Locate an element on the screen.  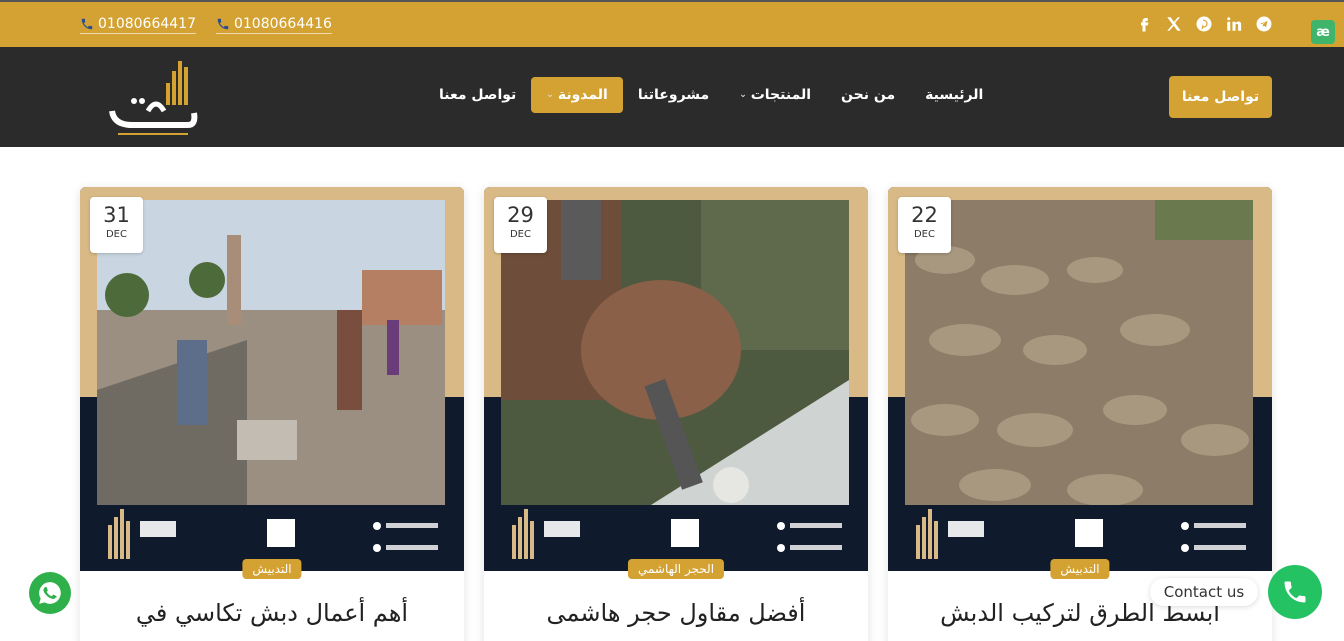
telegram-icon is located at coordinates (1264, 24).